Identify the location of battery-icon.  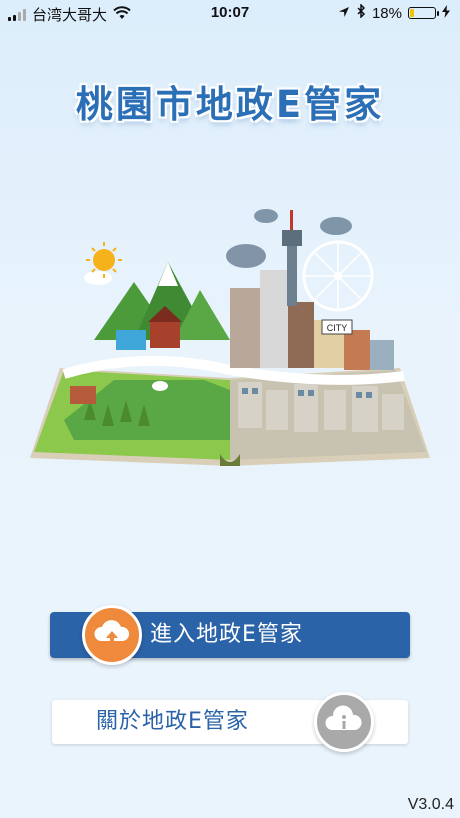
(423, 13).